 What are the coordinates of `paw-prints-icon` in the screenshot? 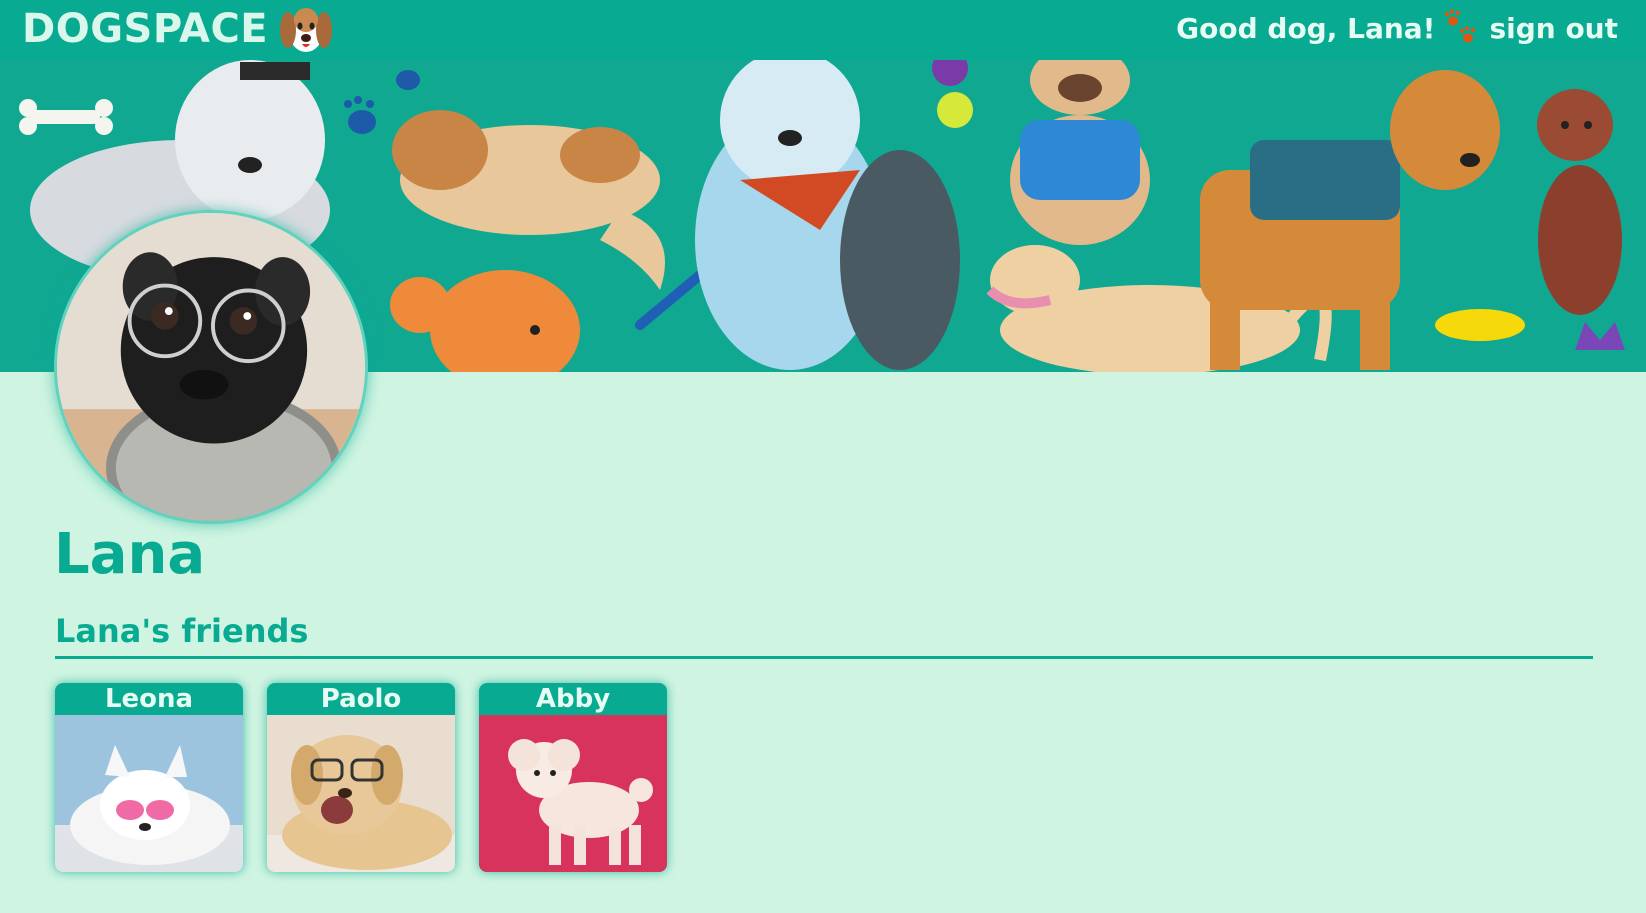 It's located at (1460, 26).